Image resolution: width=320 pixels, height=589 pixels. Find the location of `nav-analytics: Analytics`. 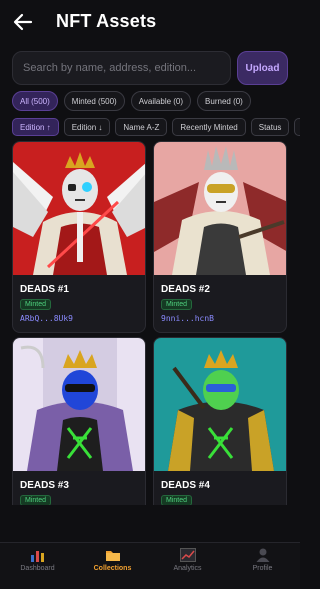

nav-analytics: Analytics is located at coordinates (187, 566).